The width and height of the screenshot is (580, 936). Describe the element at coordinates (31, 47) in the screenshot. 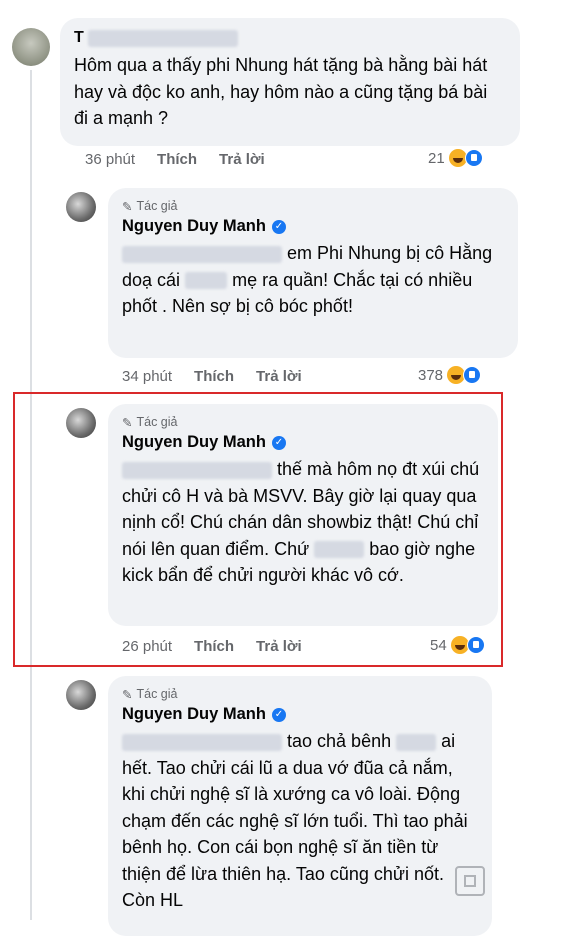

I see `commenter-avatar` at that location.